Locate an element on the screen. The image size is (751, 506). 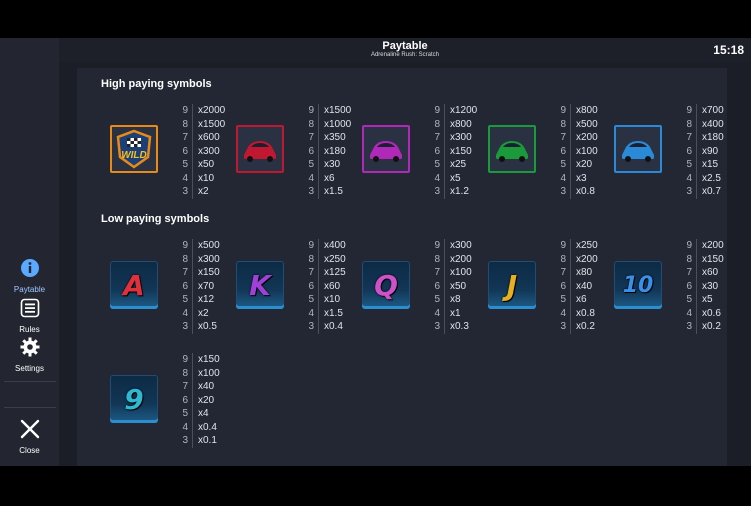
silver-car-icon is located at coordinates (386, 149).